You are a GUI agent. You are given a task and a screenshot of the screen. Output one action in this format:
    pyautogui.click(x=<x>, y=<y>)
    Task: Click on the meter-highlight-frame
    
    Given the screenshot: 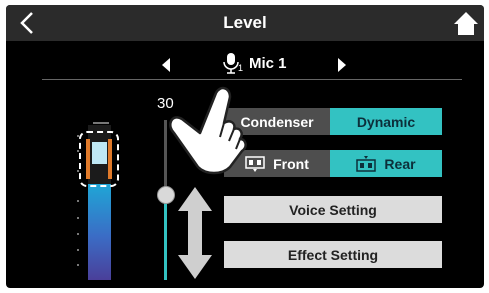 What is the action you would take?
    pyautogui.click(x=99, y=159)
    